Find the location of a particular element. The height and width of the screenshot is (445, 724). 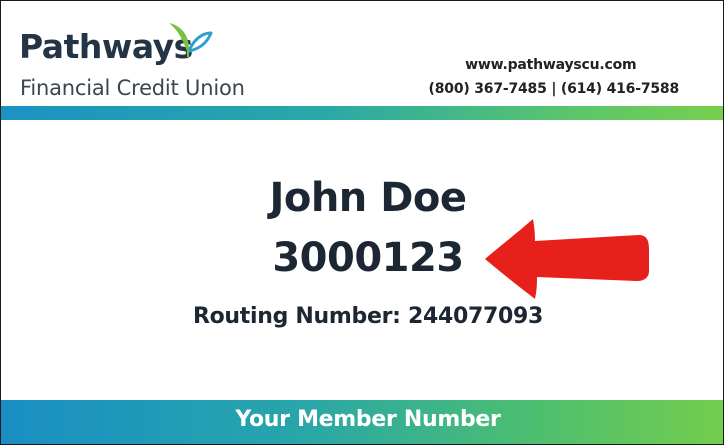

footer-label: Your Member Number is located at coordinates (368, 419).